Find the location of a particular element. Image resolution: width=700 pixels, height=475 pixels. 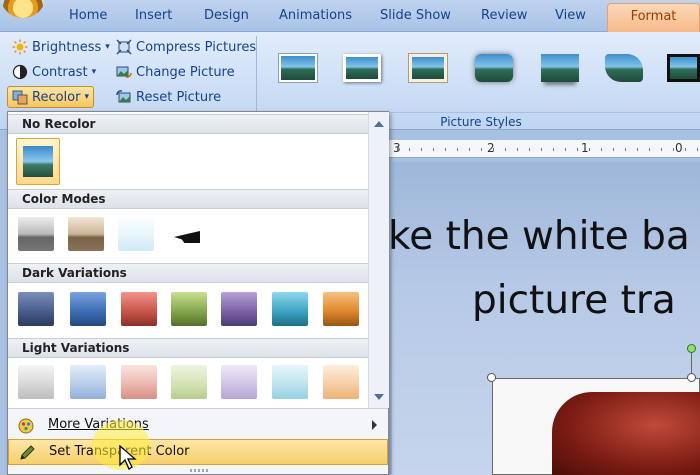

dropdown-footer: More Variations Set Transparent Color is located at coordinates (198, 441).